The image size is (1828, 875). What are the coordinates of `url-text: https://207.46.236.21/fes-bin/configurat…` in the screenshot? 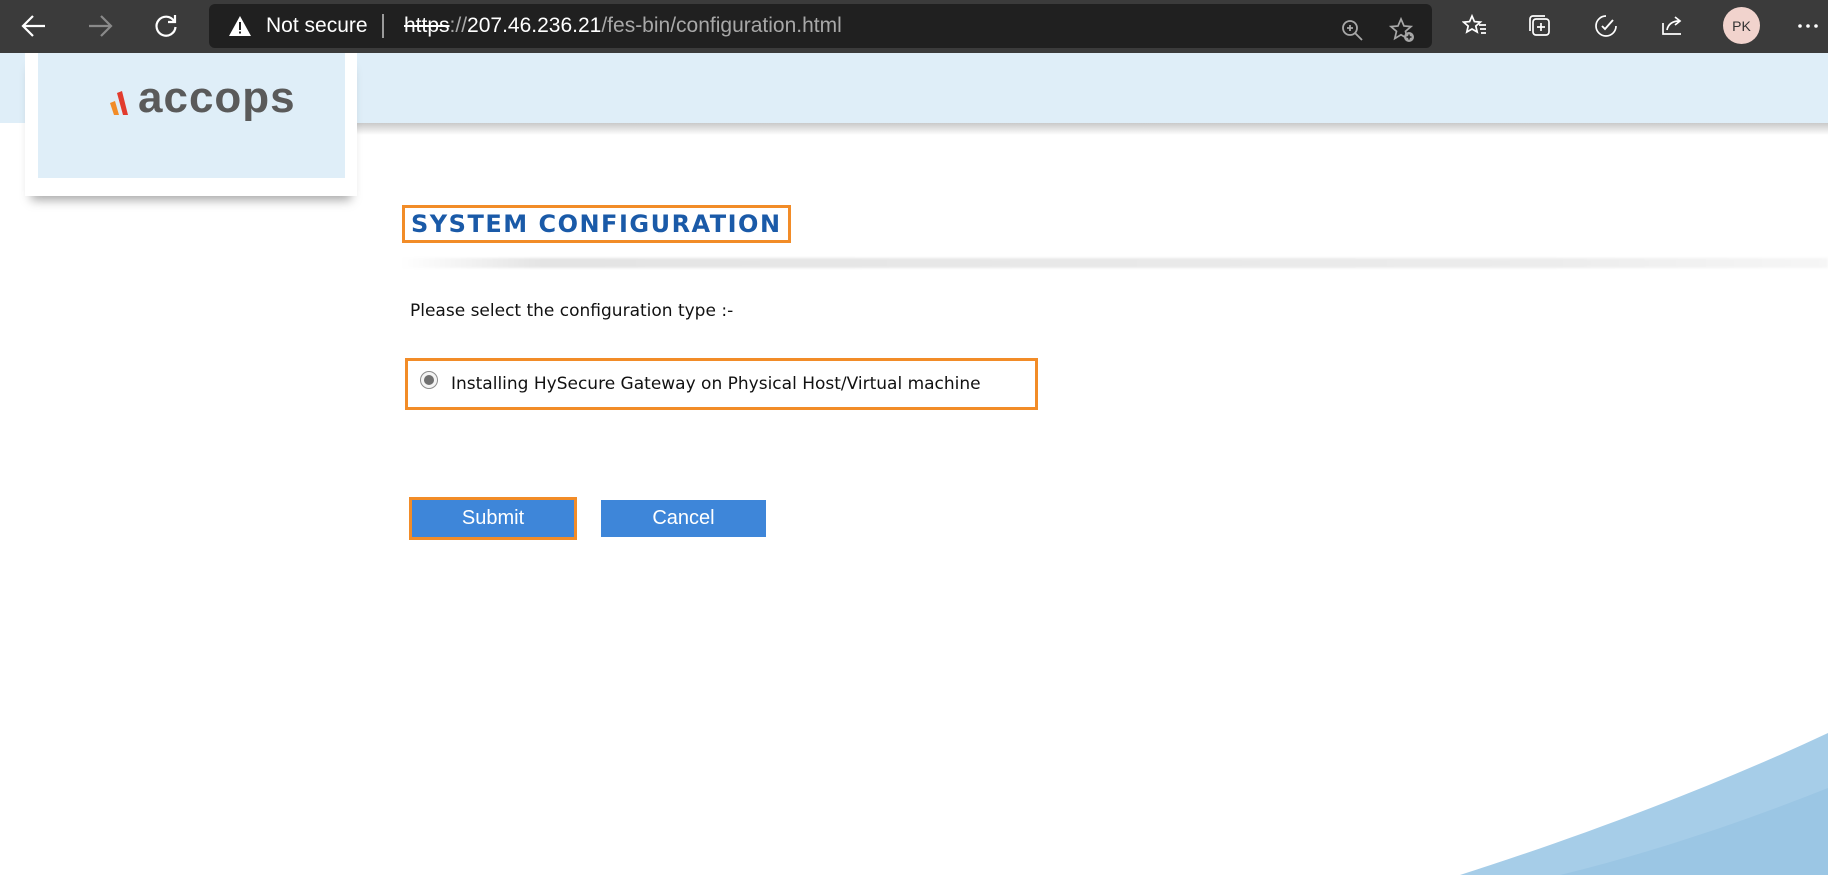 It's located at (623, 26).